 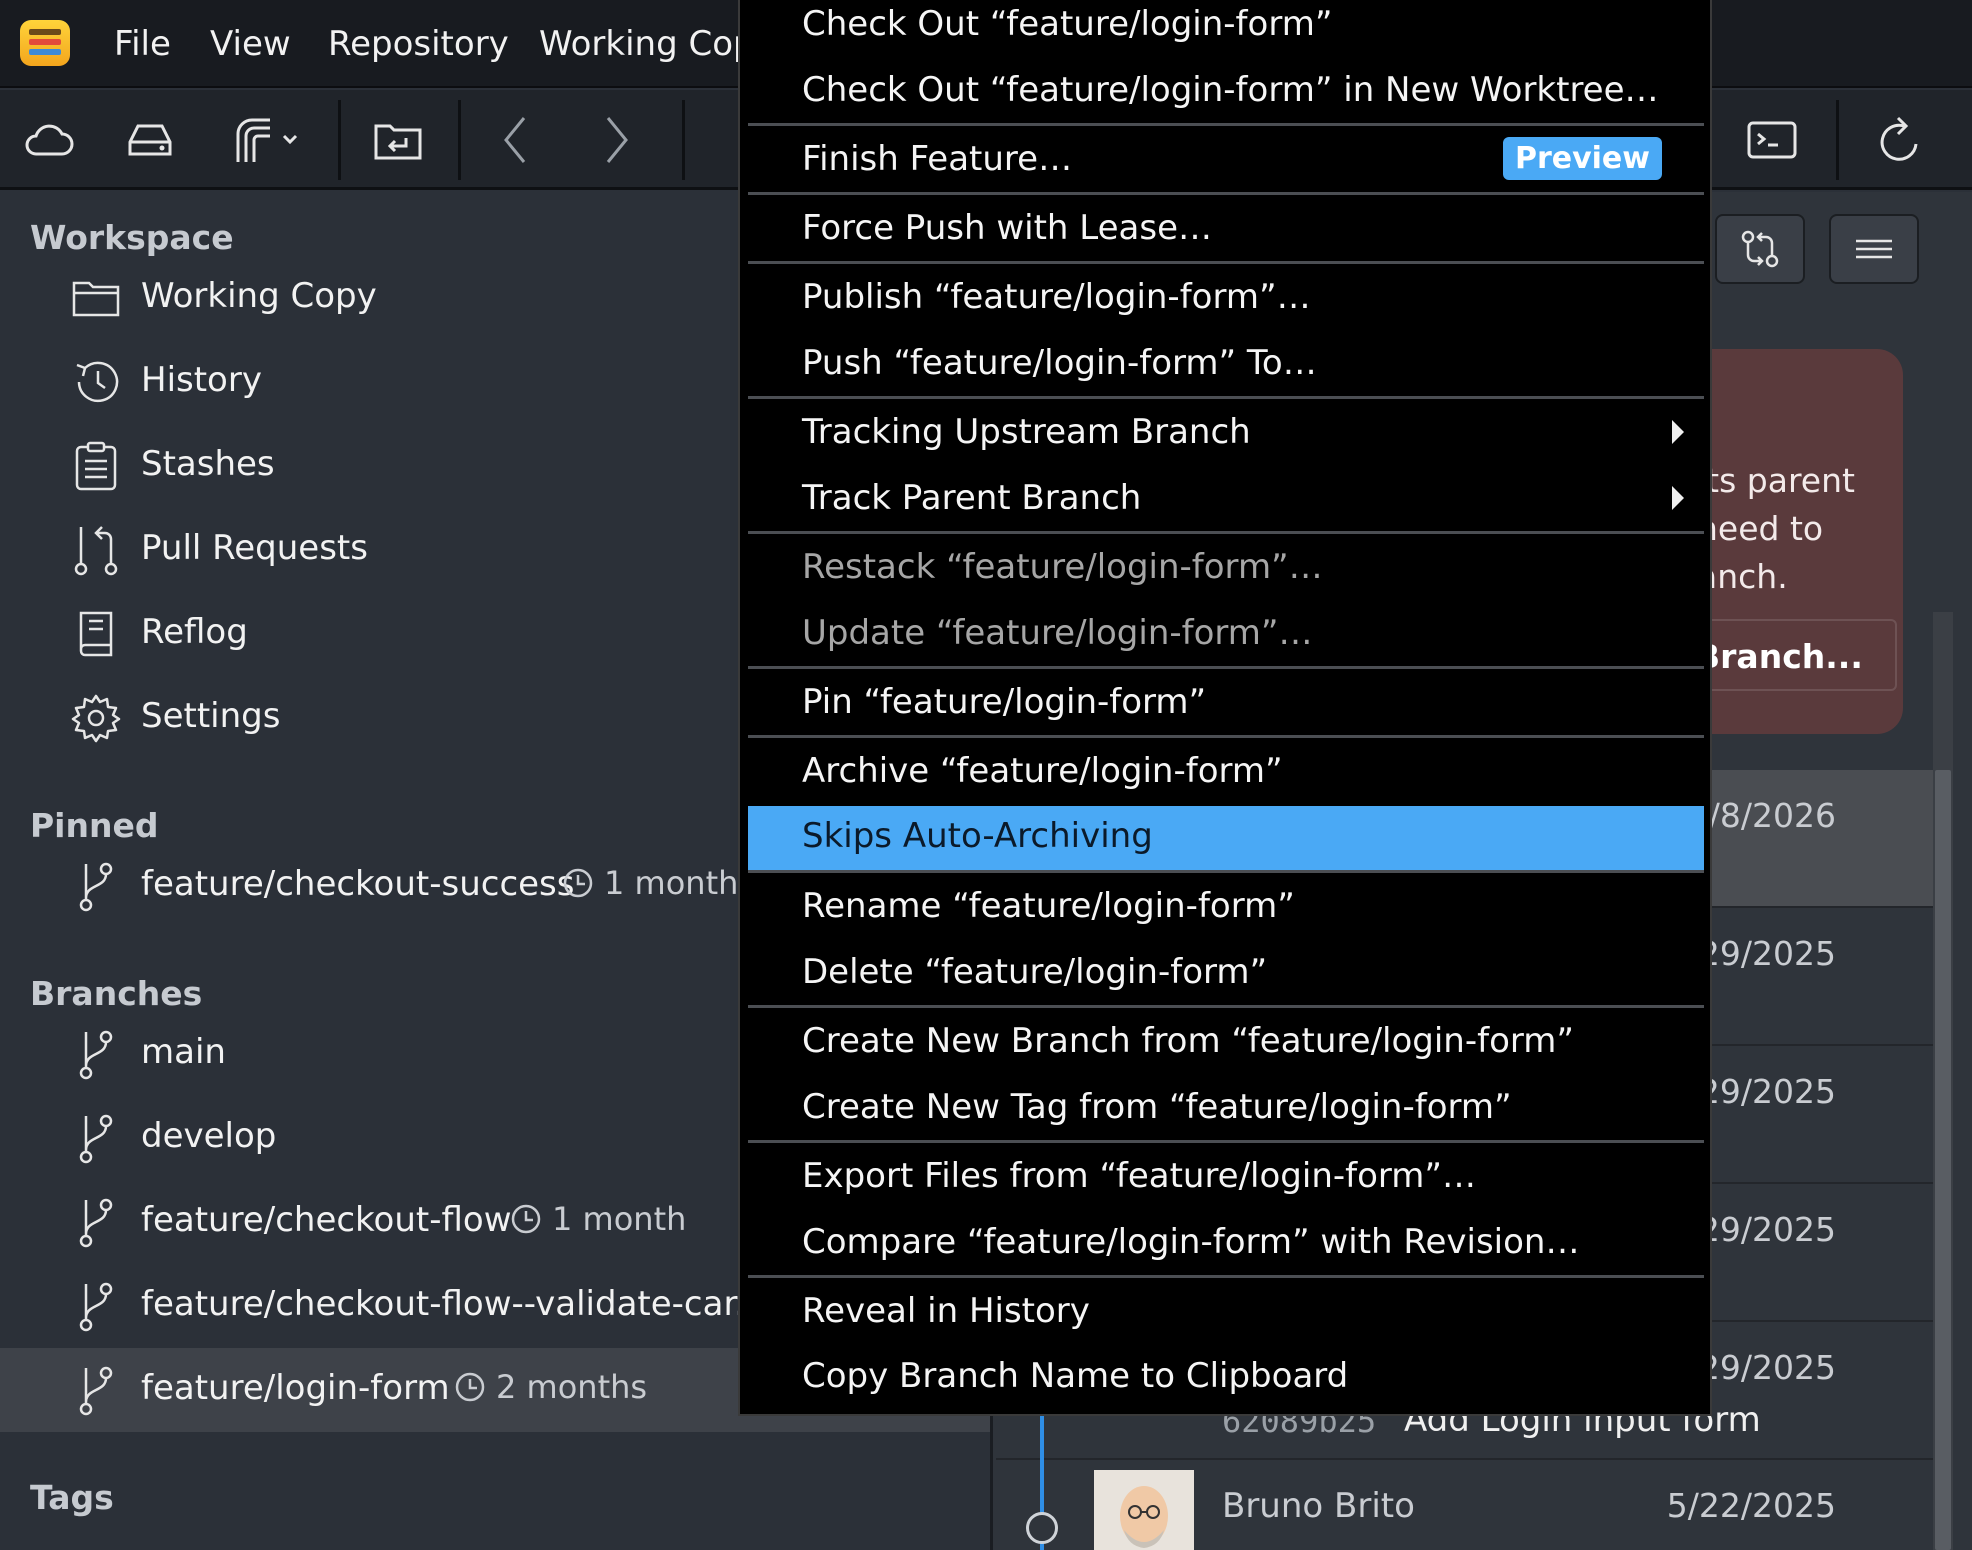 I want to click on section-title-tags: Tags, so click(x=72, y=1497).